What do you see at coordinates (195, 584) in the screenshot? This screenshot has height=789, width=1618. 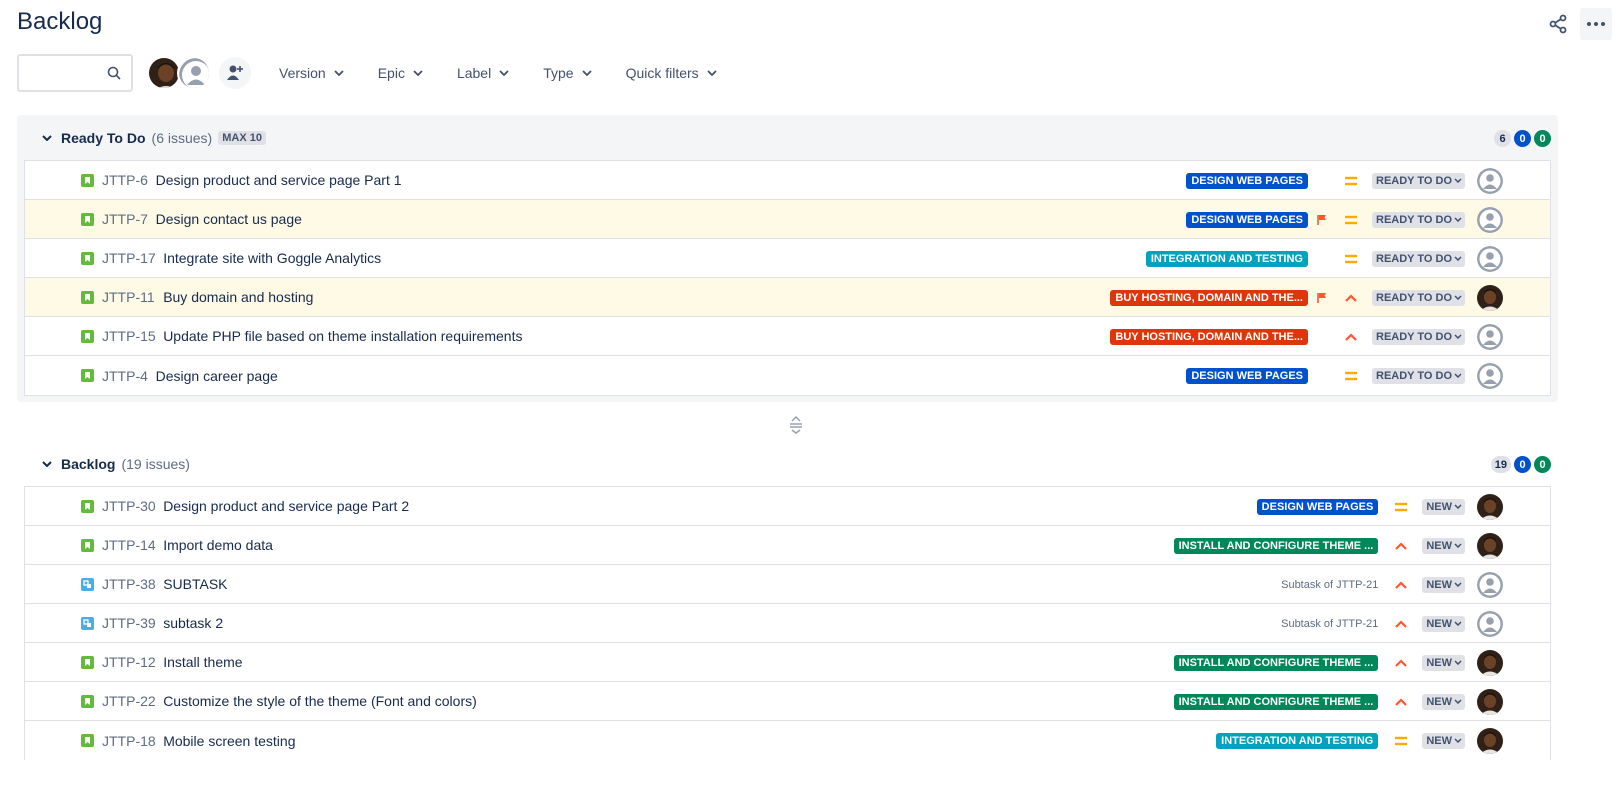 I see `issue-summary: SUBTASK` at bounding box center [195, 584].